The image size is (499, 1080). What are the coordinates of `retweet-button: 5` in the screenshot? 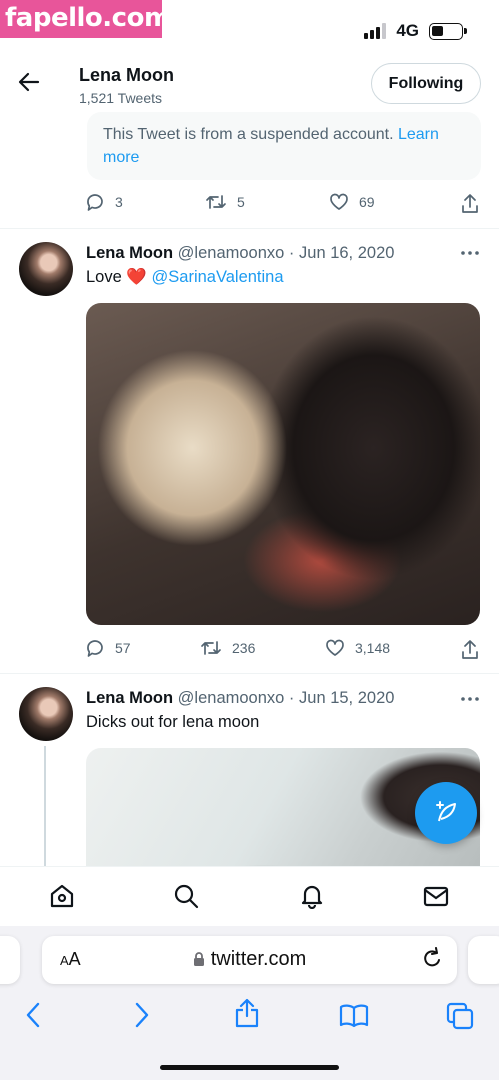 It's located at (225, 202).